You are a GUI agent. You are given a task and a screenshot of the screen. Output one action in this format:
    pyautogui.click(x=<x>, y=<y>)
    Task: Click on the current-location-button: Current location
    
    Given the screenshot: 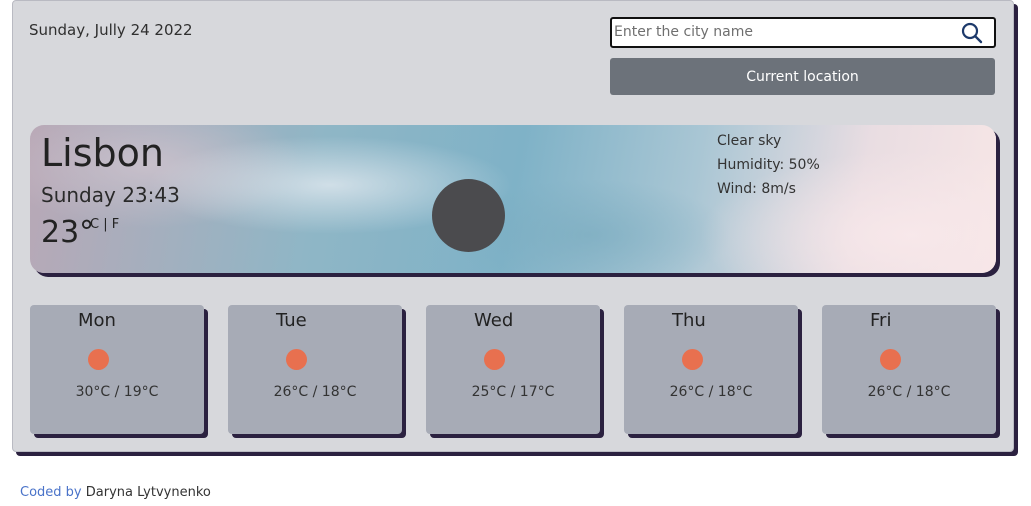 What is the action you would take?
    pyautogui.click(x=802, y=76)
    